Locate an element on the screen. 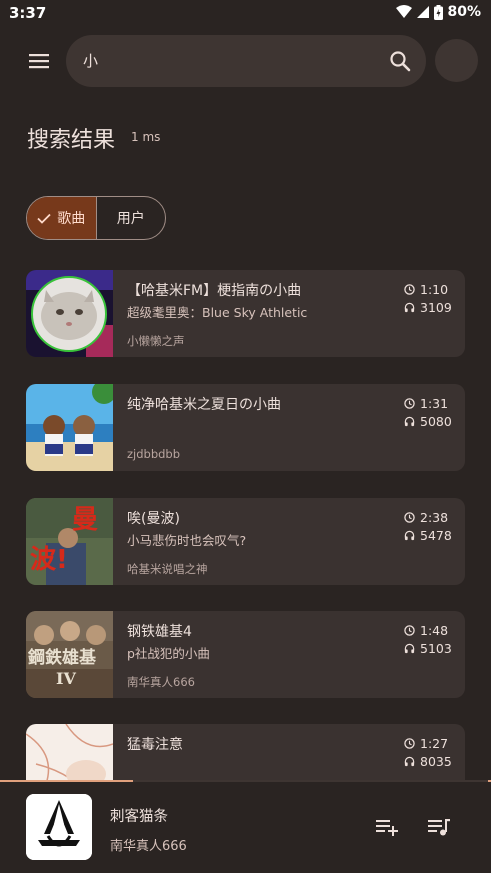 The width and height of the screenshot is (491, 873). filter-songs-label: 歌曲 is located at coordinates (71, 219).